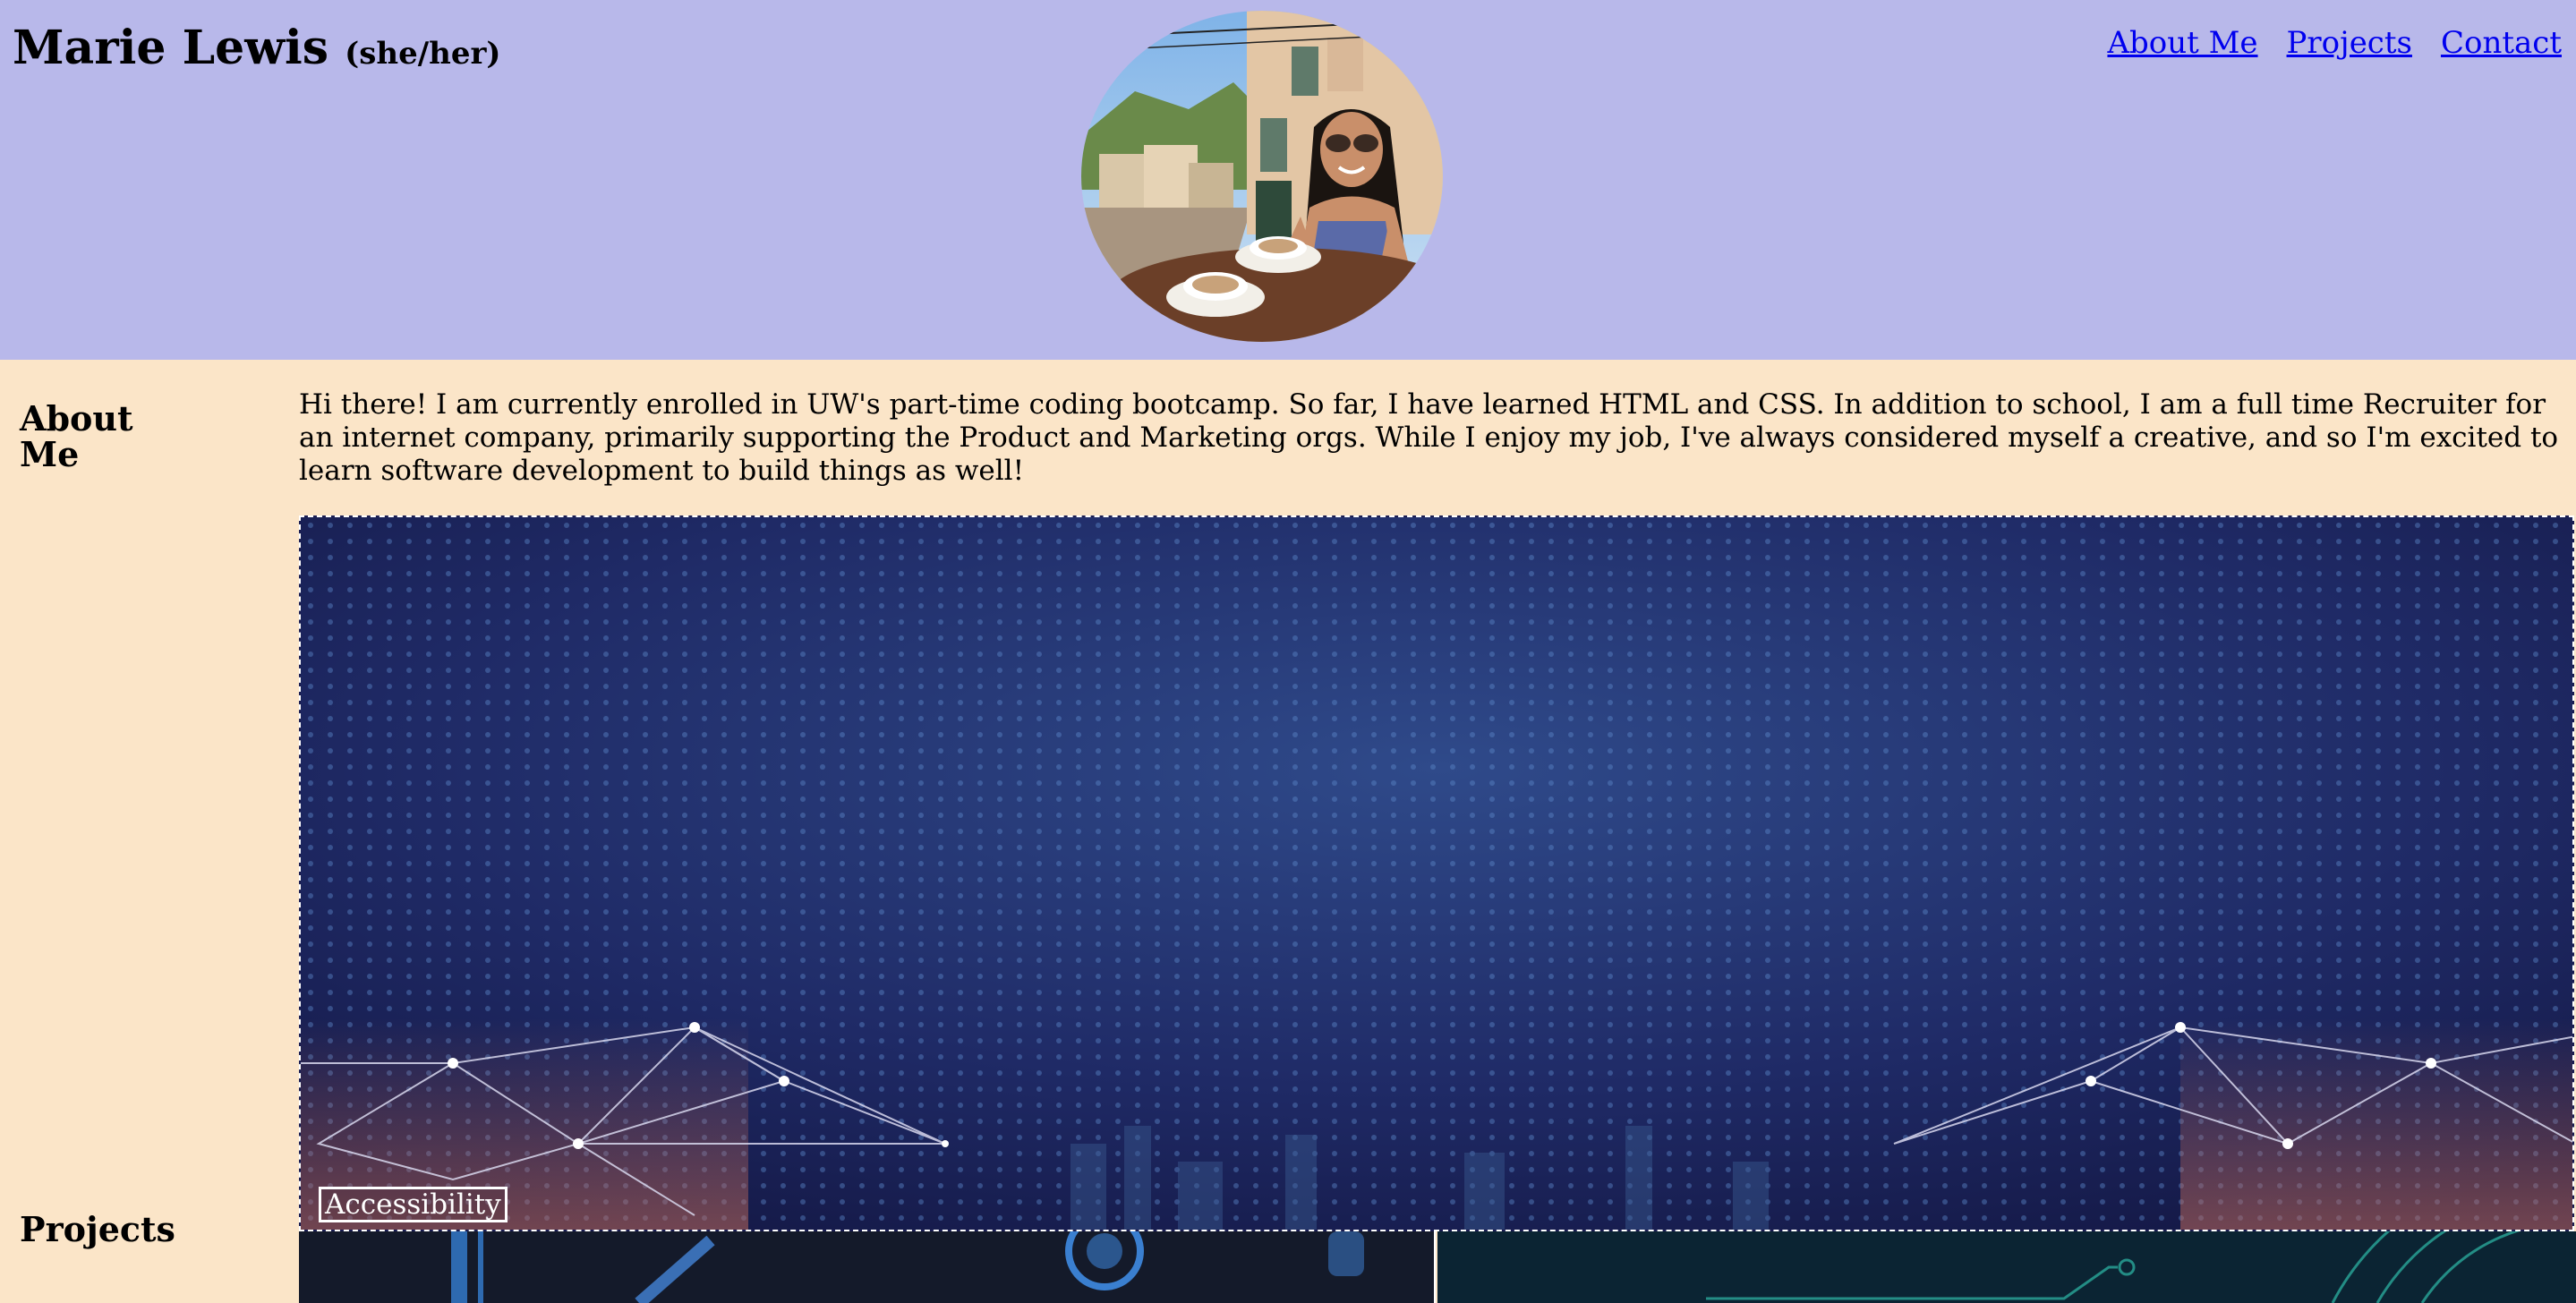 This screenshot has height=1303, width=2576. Describe the element at coordinates (2501, 43) in the screenshot. I see `nav-link-contact: Contact` at that location.